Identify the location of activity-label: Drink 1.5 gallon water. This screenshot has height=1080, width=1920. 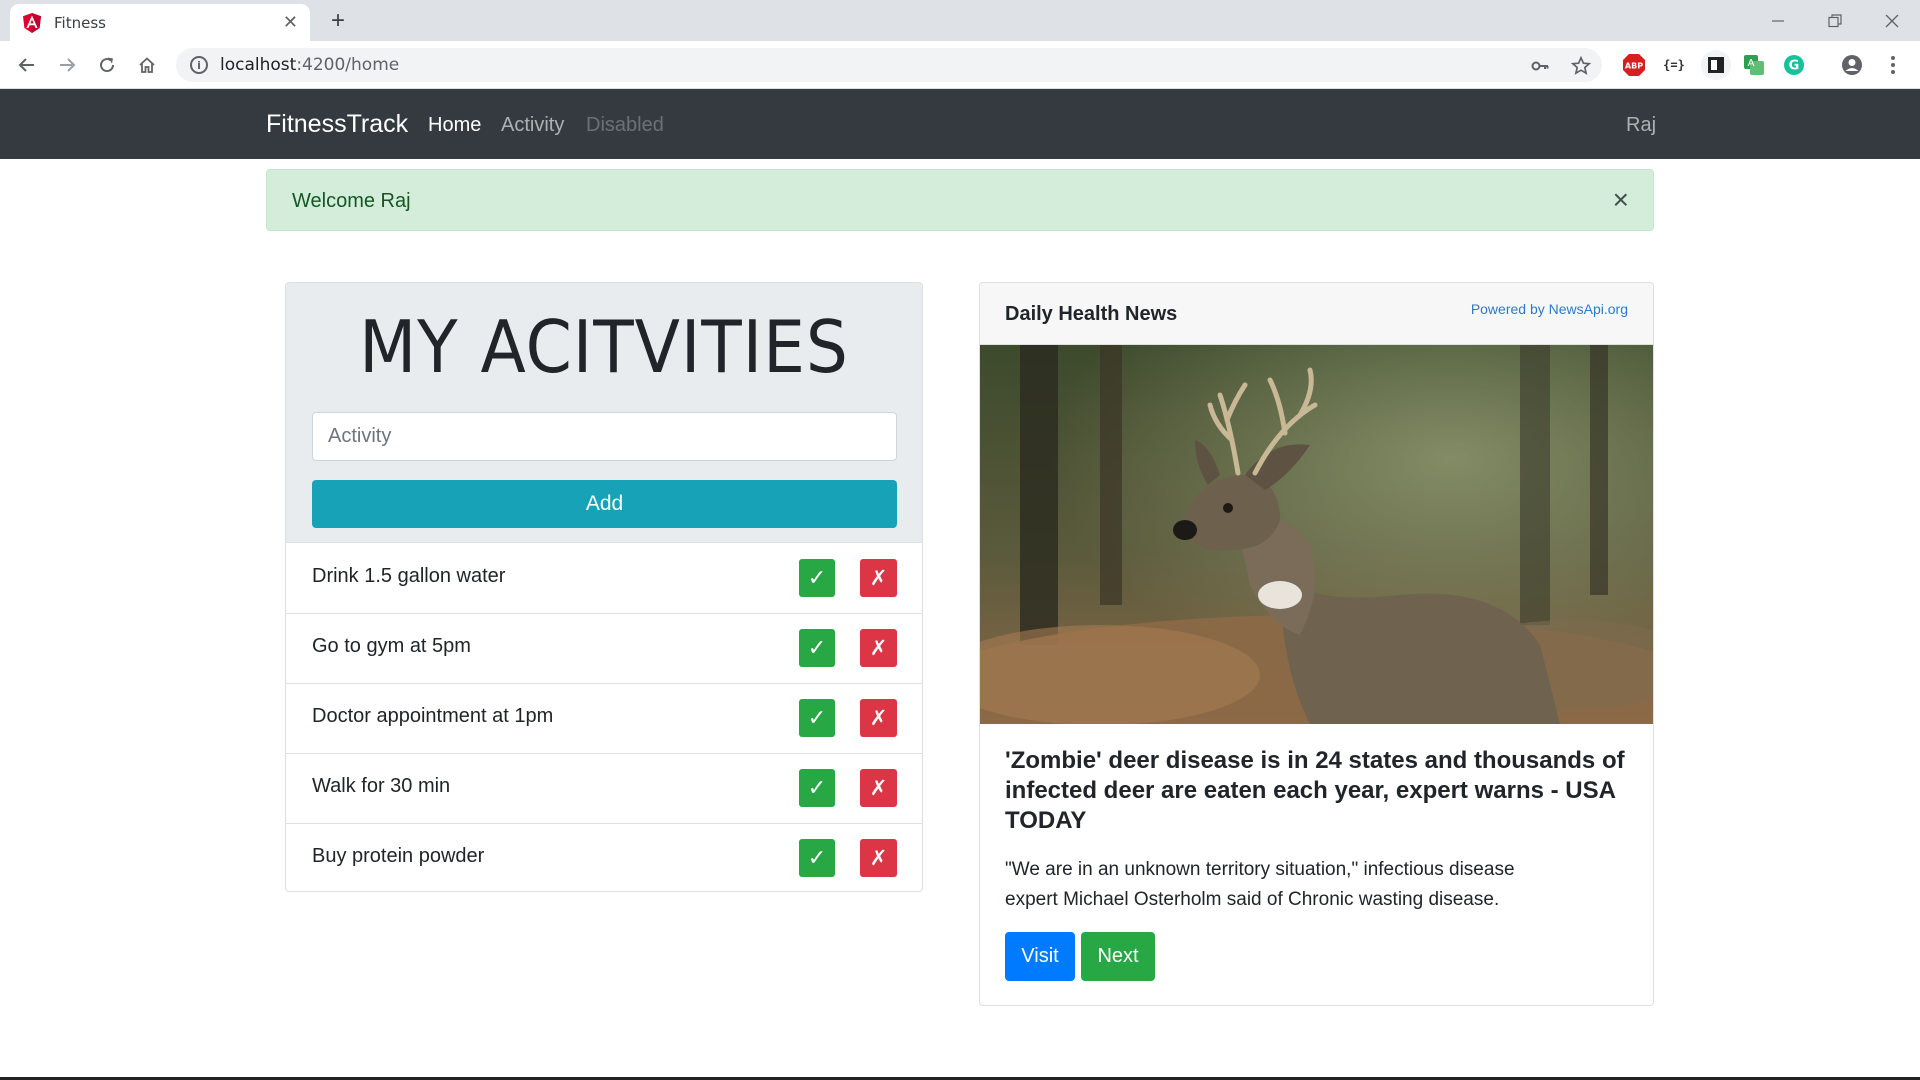
(409, 576).